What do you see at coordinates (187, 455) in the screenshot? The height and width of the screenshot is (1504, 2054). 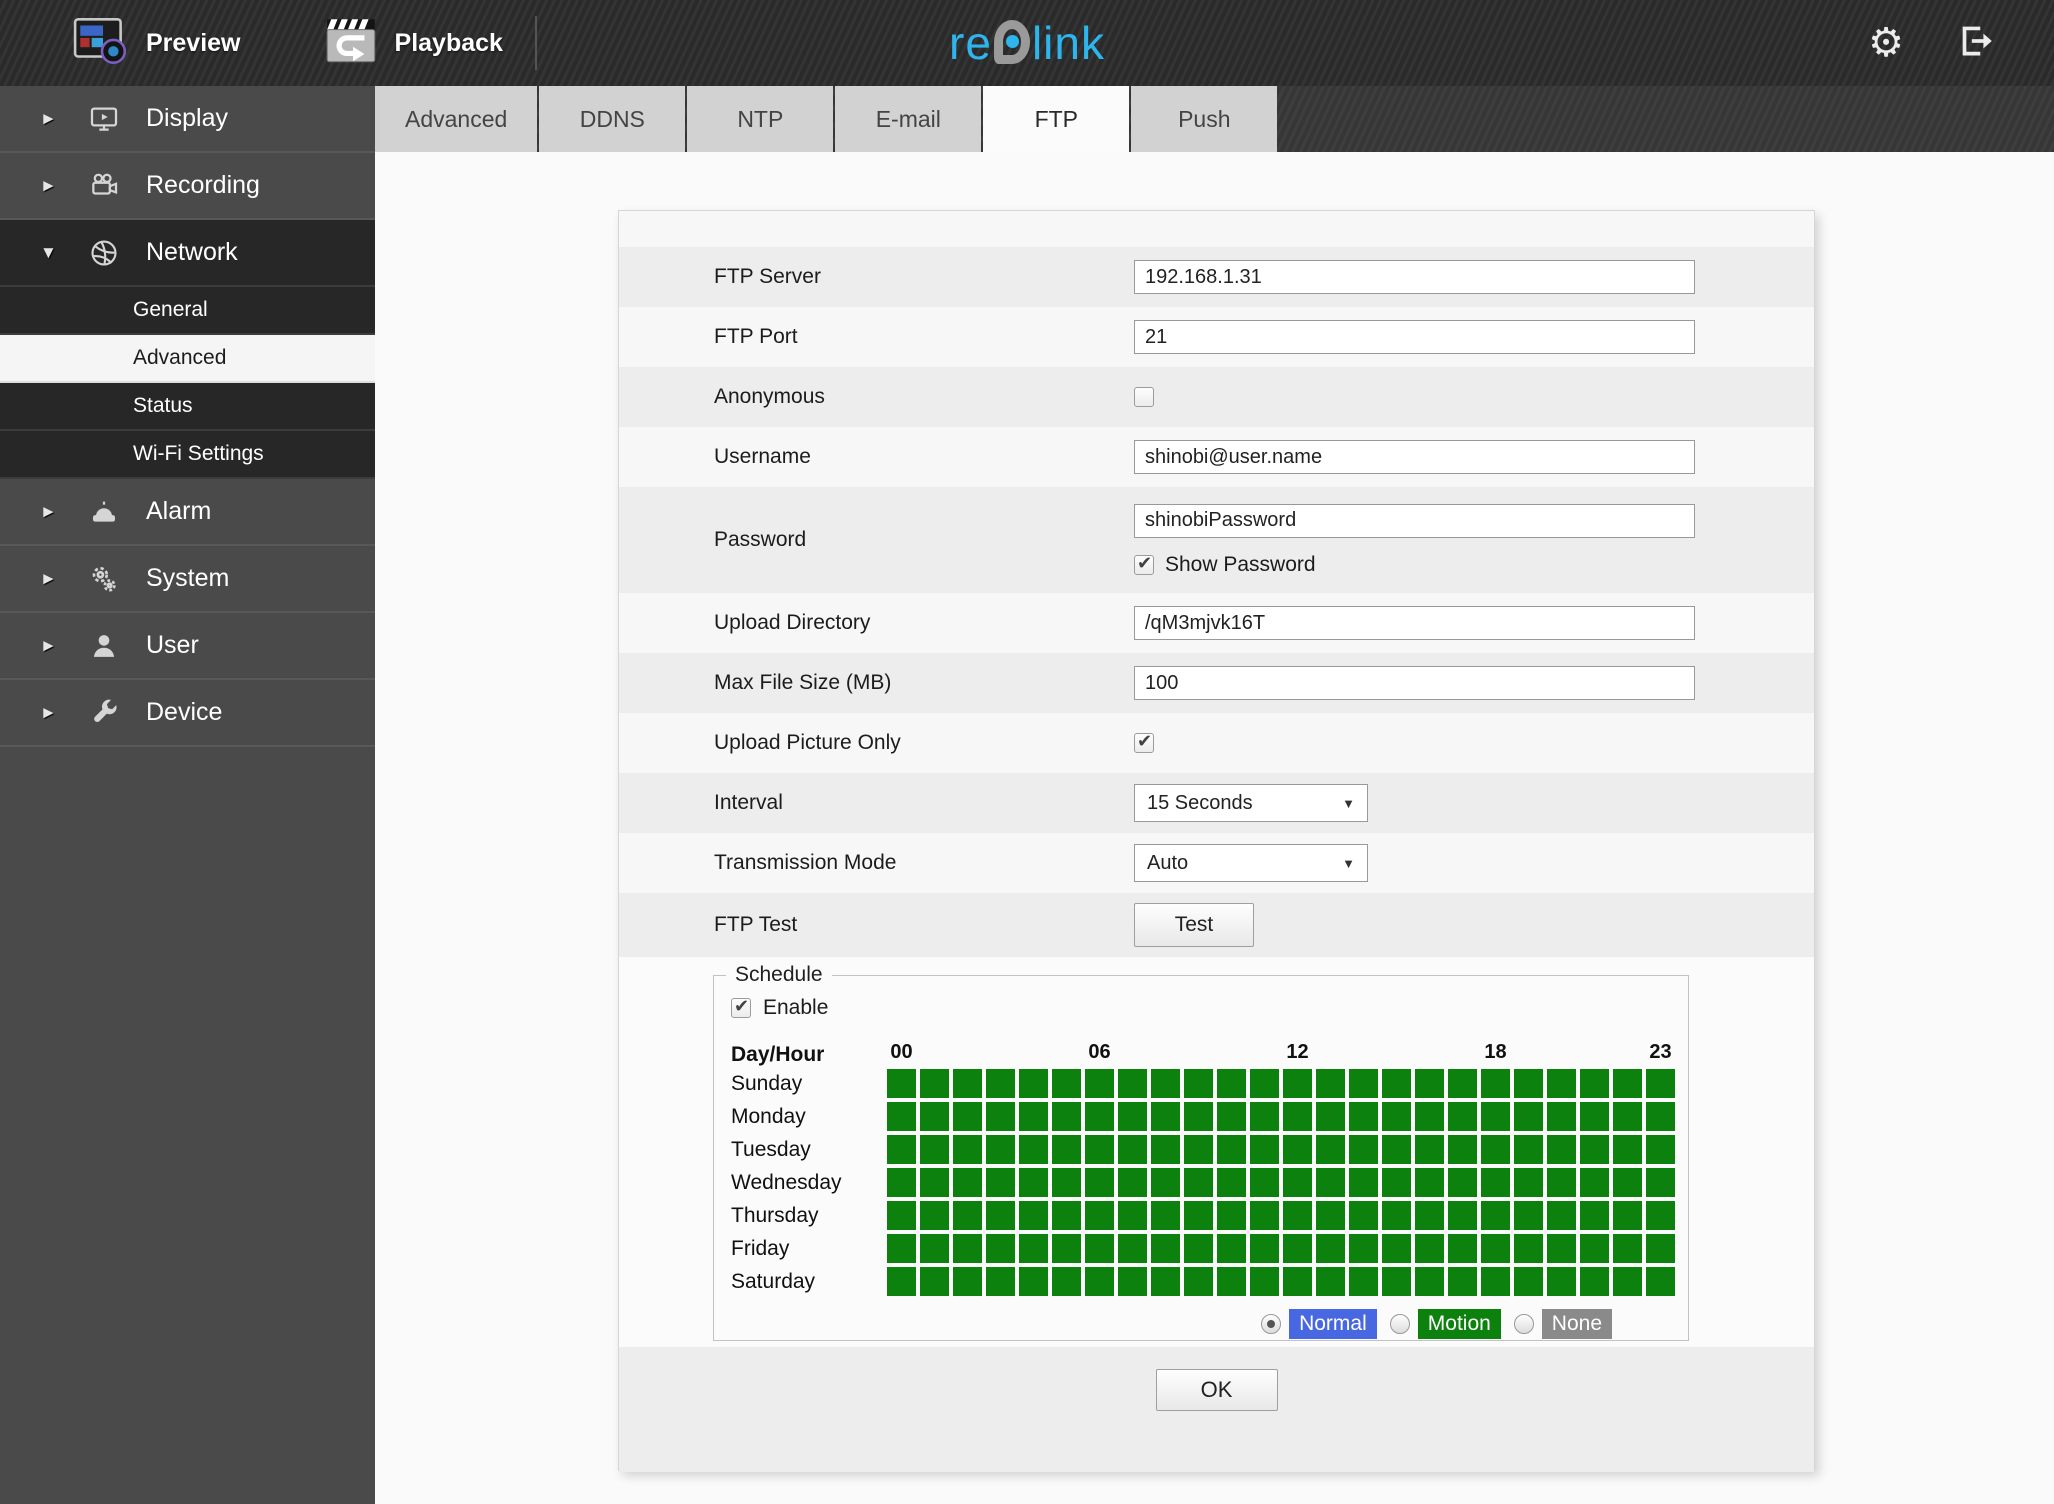 I see `sidebar-item-wi-fi-settings: Wi-Fi Settings` at bounding box center [187, 455].